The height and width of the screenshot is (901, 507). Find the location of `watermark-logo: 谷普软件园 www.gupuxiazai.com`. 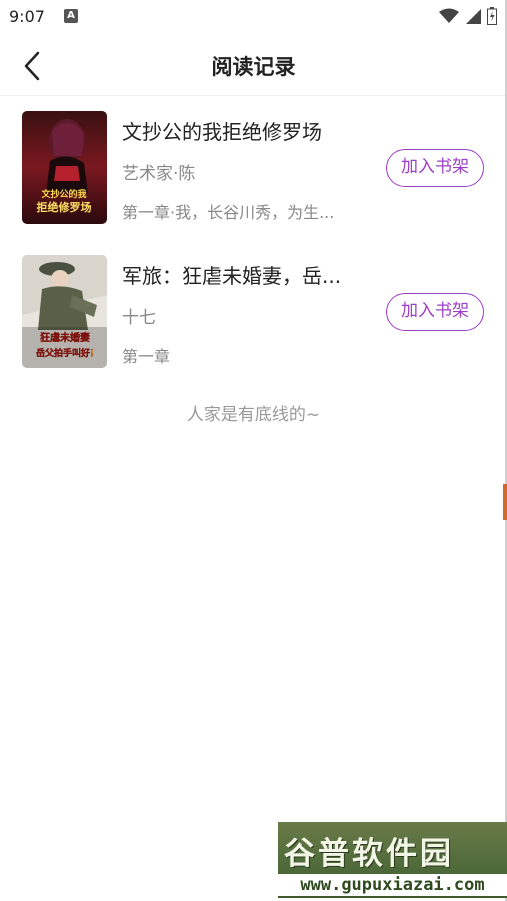

watermark-logo: 谷普软件园 www.gupuxiazai.com is located at coordinates (392, 860).